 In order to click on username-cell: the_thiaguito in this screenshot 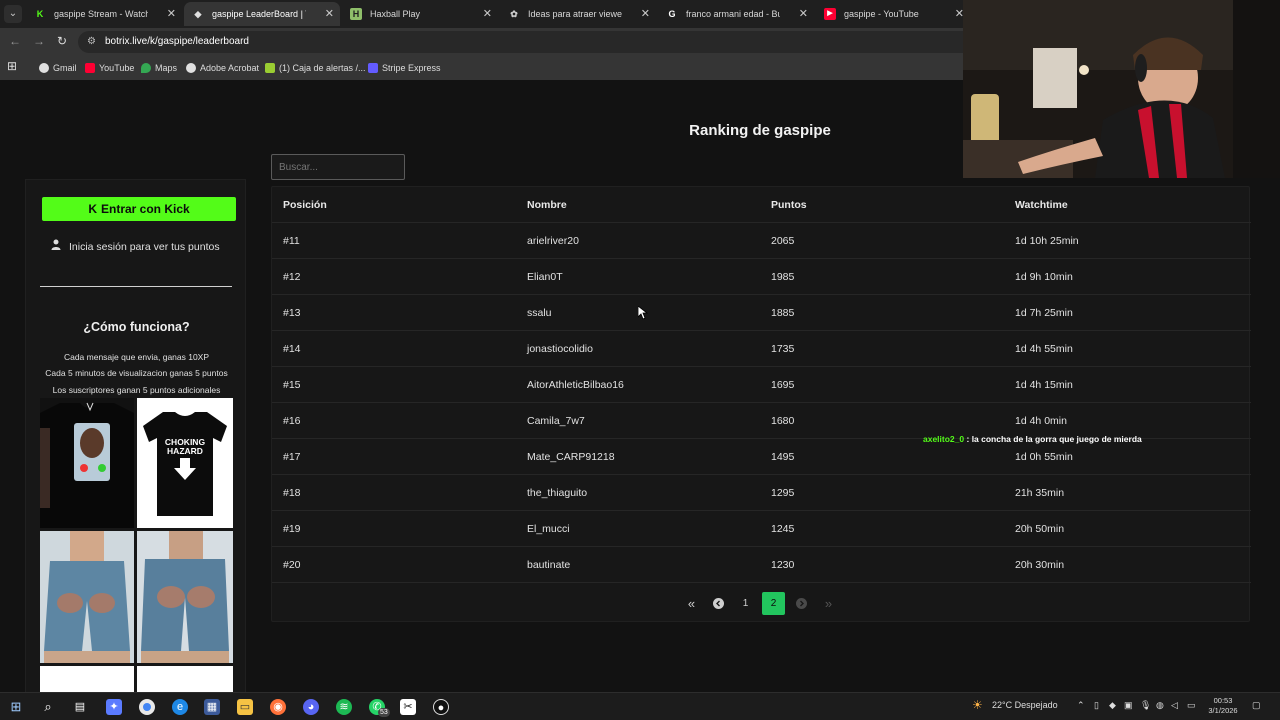, I will do `click(557, 493)`.